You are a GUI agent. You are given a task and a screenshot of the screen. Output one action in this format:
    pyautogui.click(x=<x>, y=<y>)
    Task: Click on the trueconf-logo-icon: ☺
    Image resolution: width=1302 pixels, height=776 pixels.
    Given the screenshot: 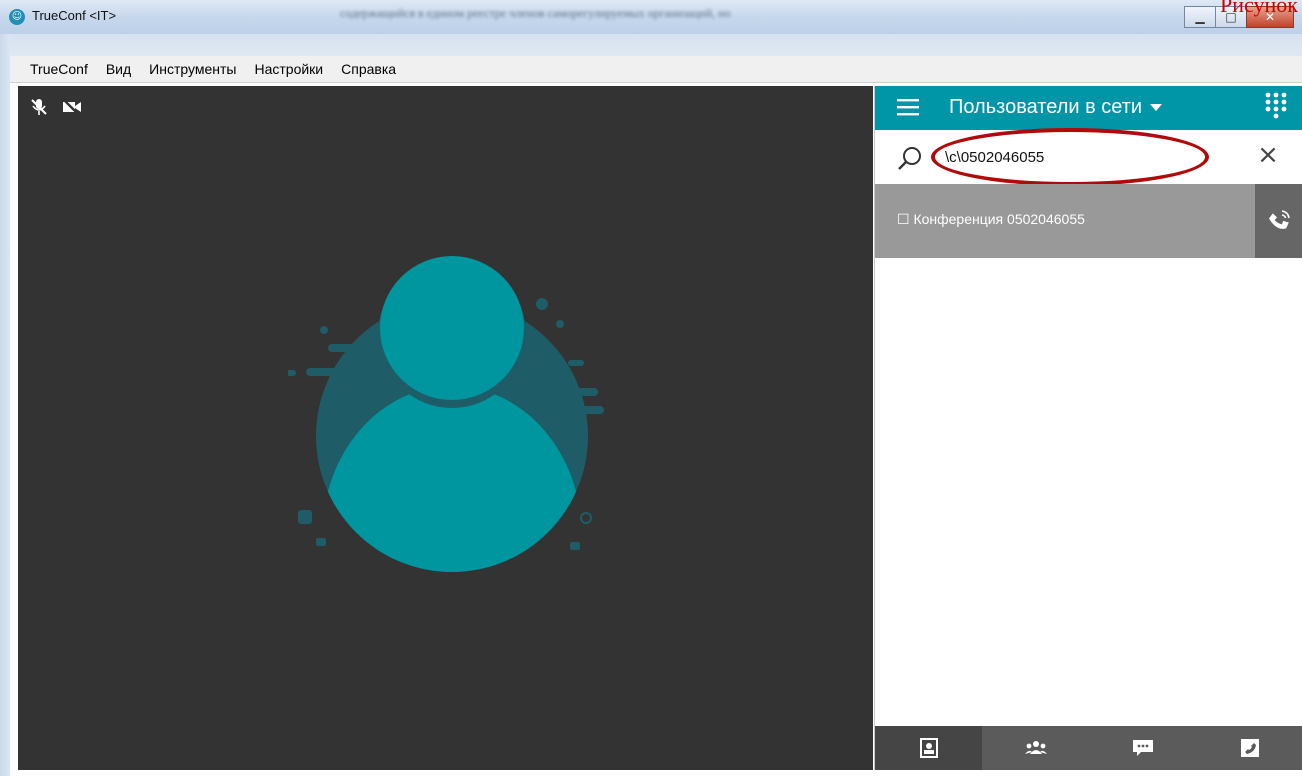 What is the action you would take?
    pyautogui.click(x=17, y=17)
    